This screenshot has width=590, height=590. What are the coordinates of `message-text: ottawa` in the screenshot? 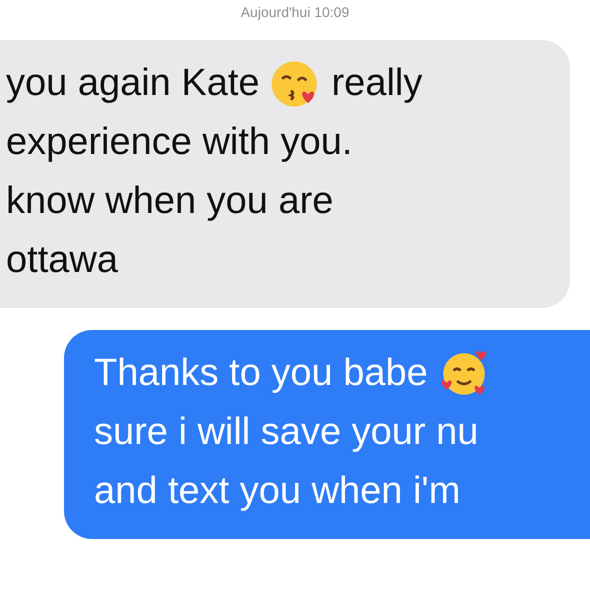 It's located at (62, 260).